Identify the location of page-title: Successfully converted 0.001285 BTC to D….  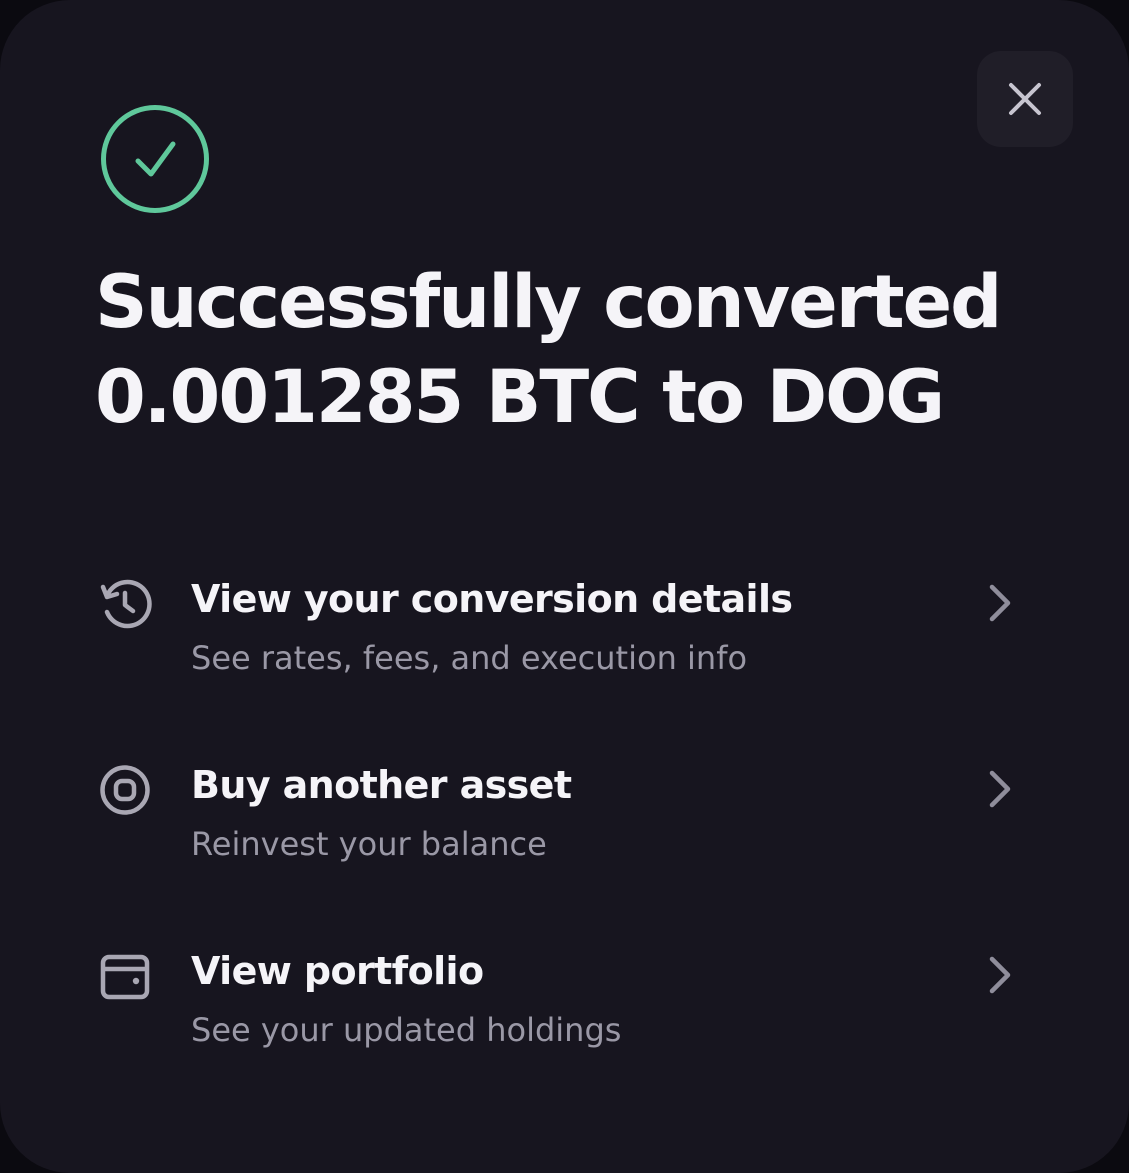
(575, 350).